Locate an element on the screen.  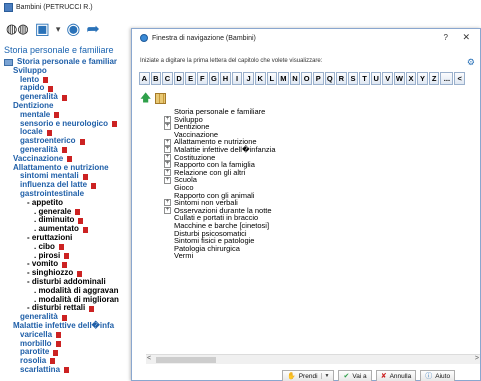
aiuto-label: Aiuto is located at coordinates (443, 376).